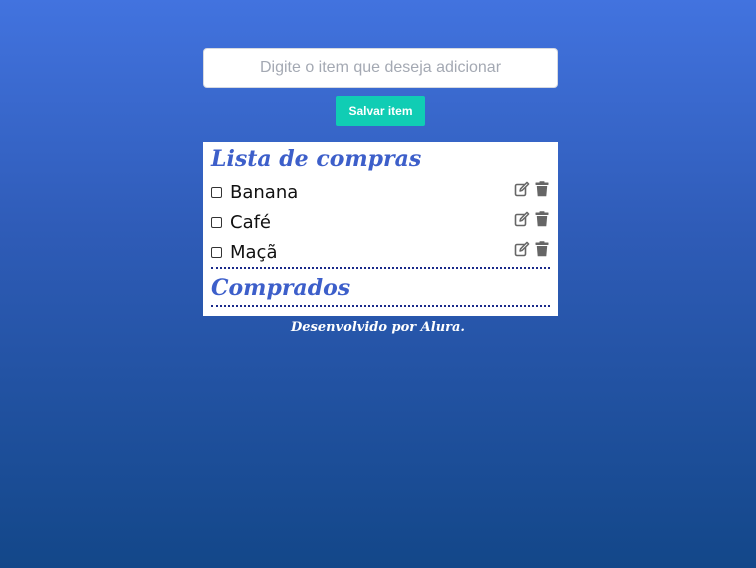 This screenshot has width=756, height=568. Describe the element at coordinates (378, 327) in the screenshot. I see `footer-credit: Desenvolvido por Alura.` at that location.